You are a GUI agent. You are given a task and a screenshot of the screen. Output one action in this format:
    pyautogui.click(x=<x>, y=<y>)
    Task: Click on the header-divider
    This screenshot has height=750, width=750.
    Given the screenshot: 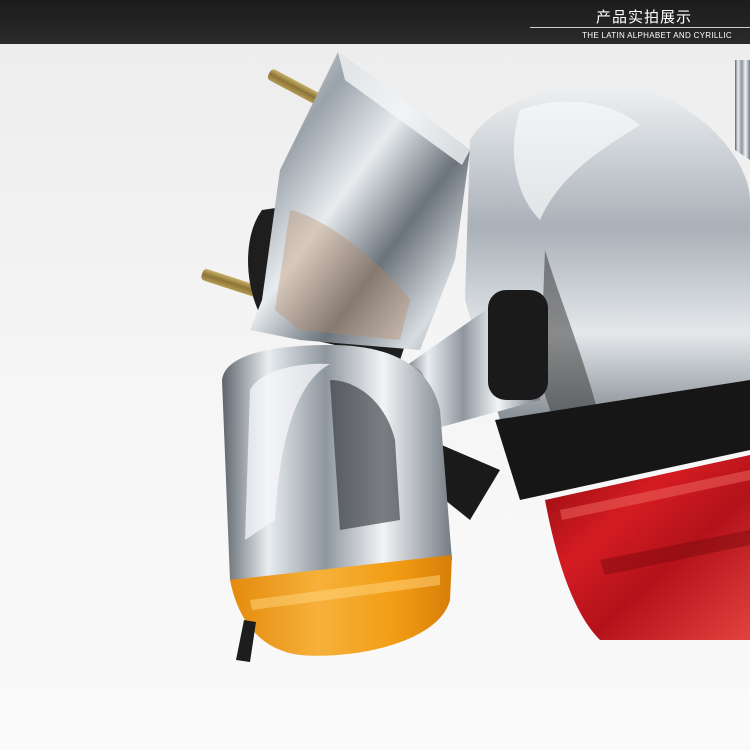 What is the action you would take?
    pyautogui.click(x=640, y=27)
    